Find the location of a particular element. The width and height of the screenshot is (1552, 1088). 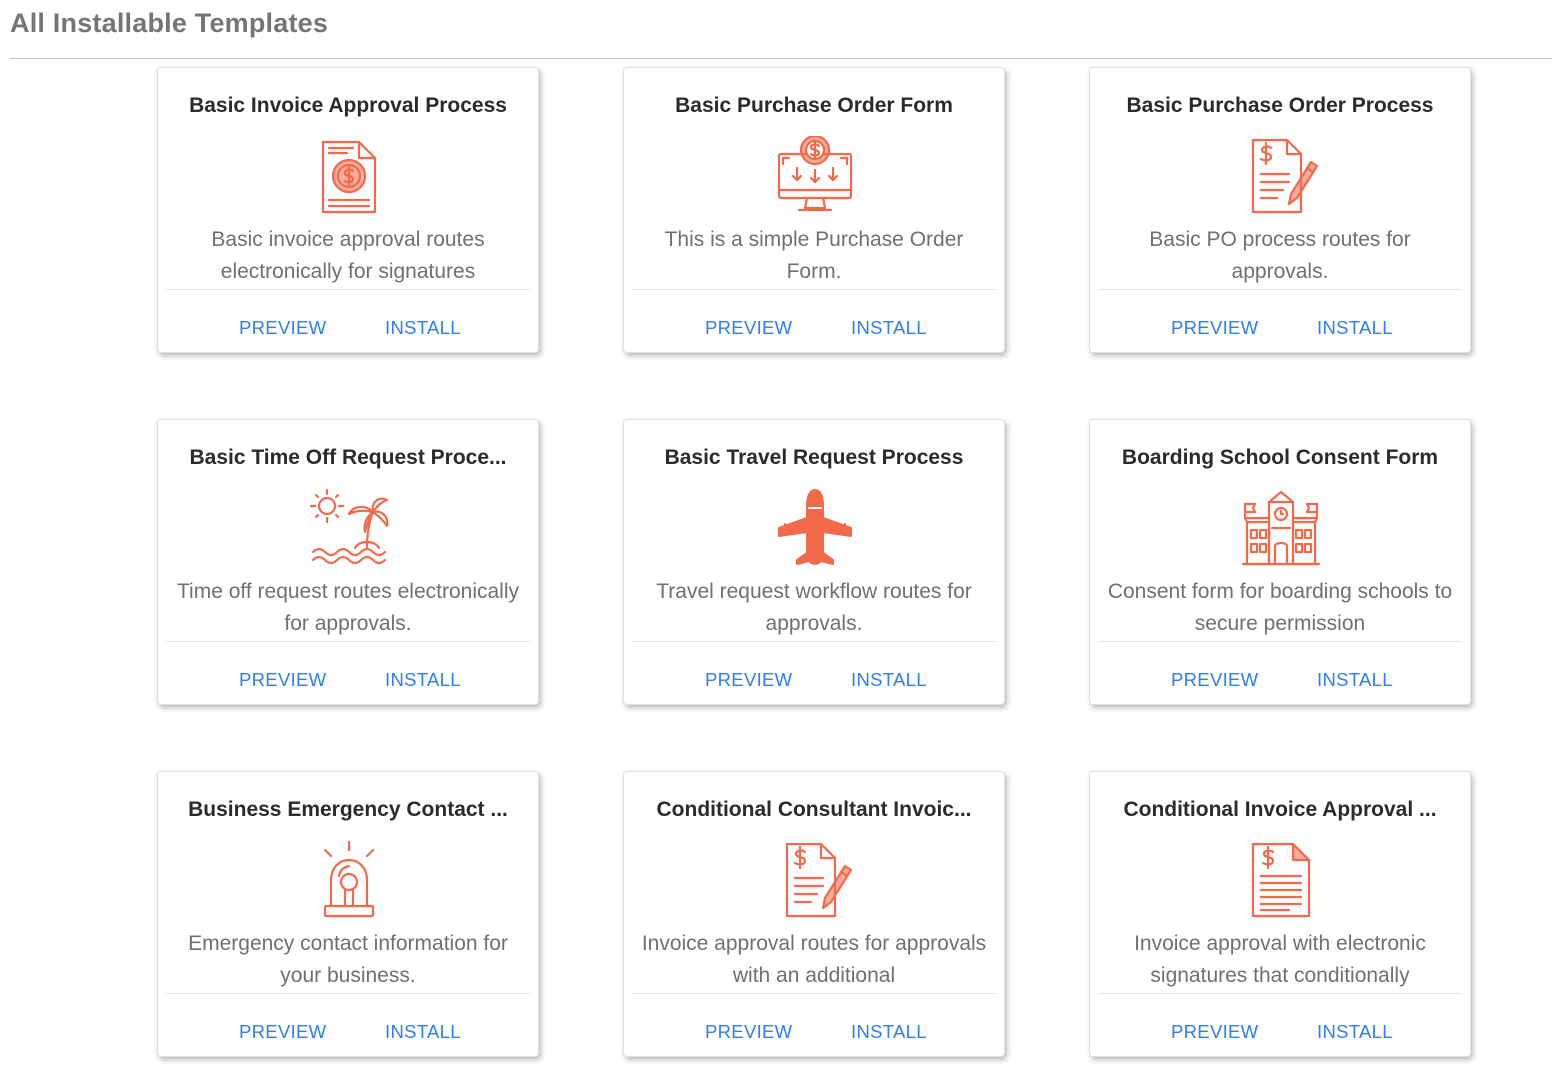

template-title: Basic Purchase Order Process is located at coordinates (1280, 105).